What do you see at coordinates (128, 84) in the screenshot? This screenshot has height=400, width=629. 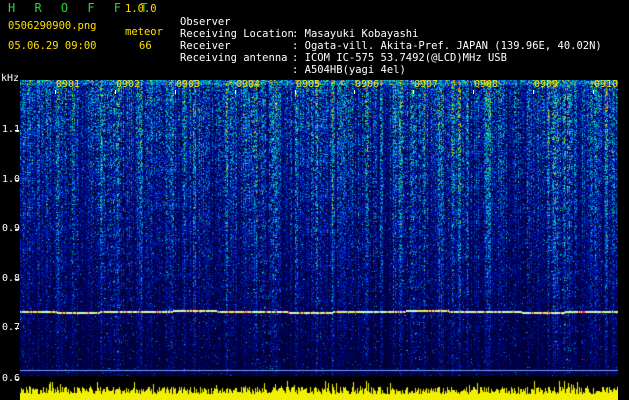 I see `x-tick-label: 0902` at bounding box center [128, 84].